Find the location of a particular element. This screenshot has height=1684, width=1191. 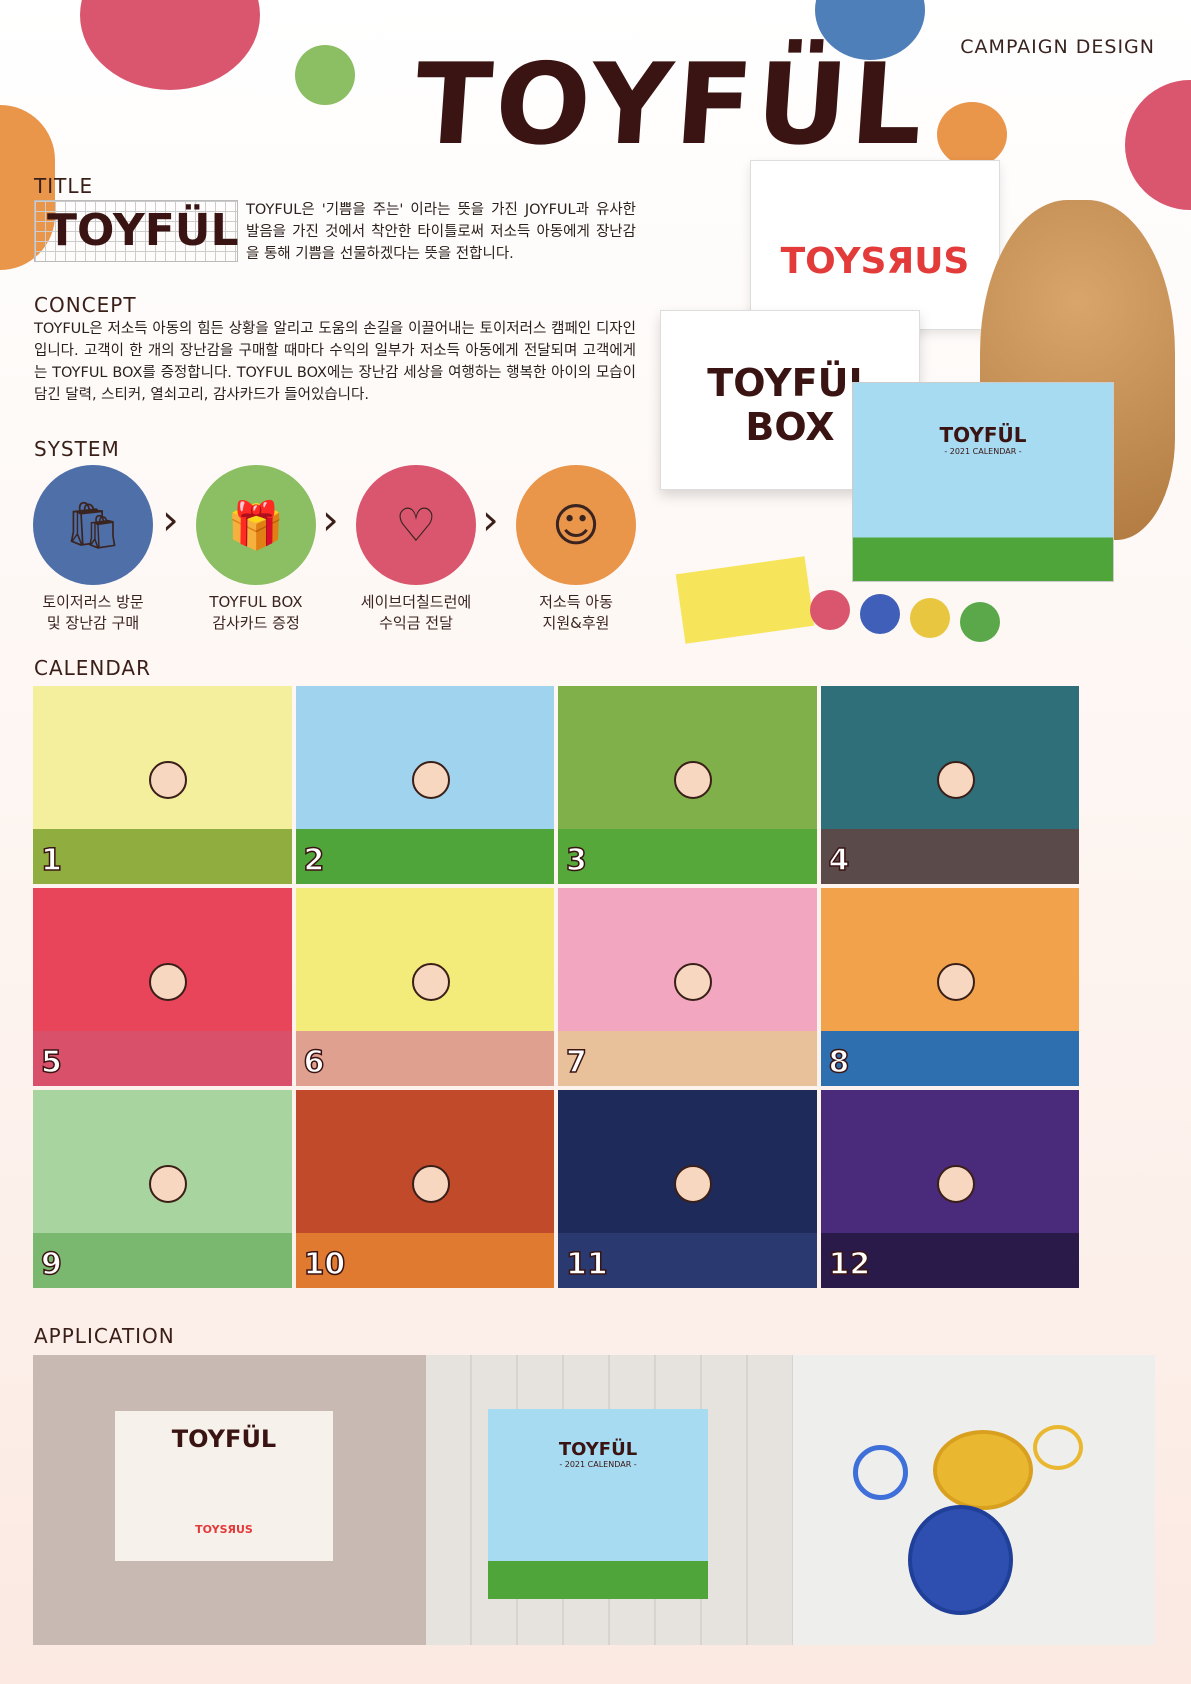

month-number: 12 is located at coordinates (849, 1264).